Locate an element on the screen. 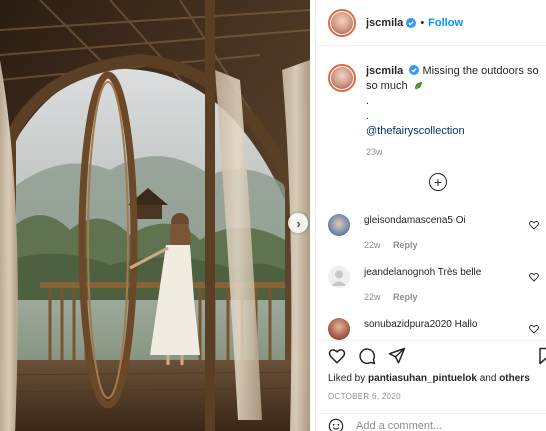 The image size is (546, 431). comment-text: Très belle is located at coordinates (459, 272).